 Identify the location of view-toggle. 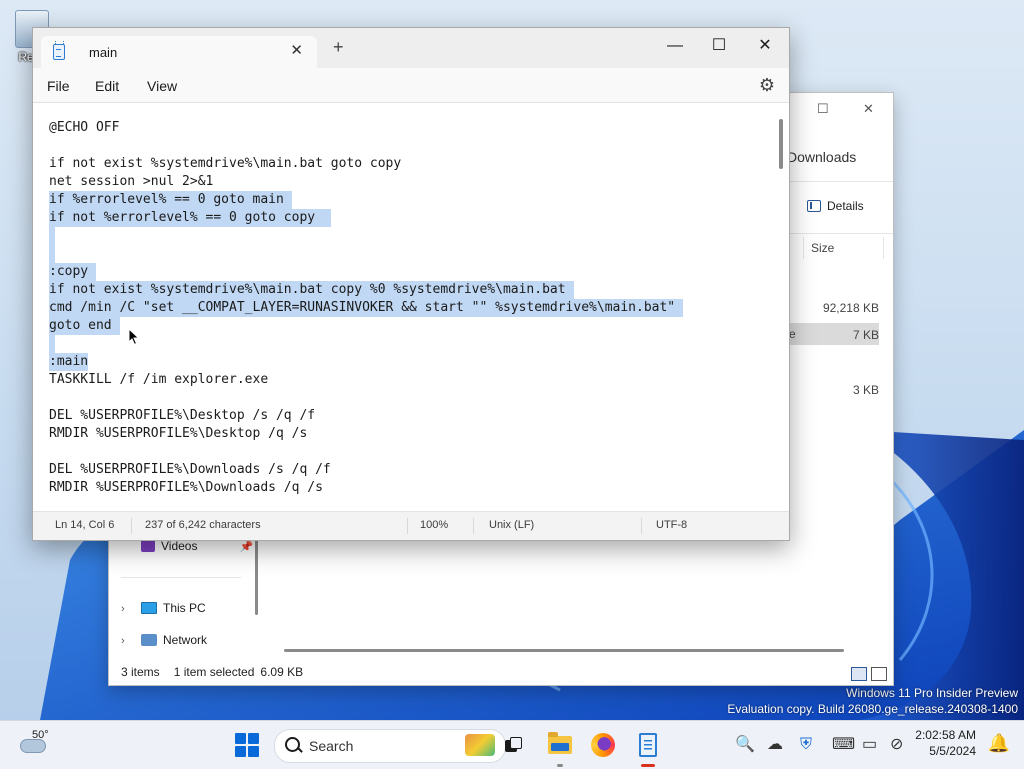
(869, 674).